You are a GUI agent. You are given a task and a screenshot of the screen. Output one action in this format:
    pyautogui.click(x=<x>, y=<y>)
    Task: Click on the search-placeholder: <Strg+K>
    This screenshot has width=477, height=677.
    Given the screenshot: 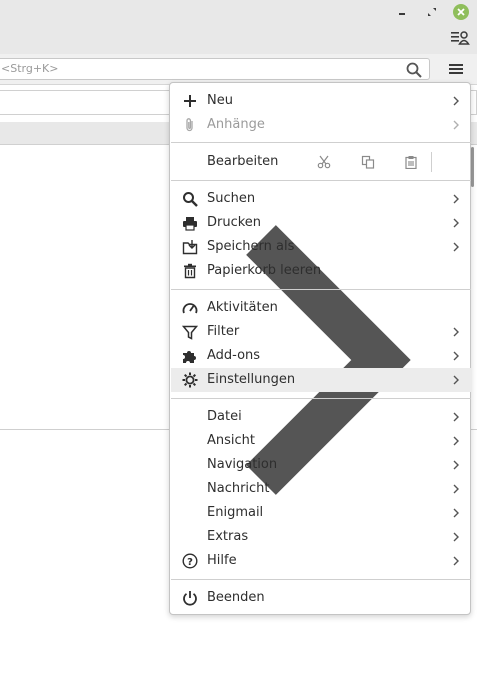 What is the action you would take?
    pyautogui.click(x=30, y=68)
    